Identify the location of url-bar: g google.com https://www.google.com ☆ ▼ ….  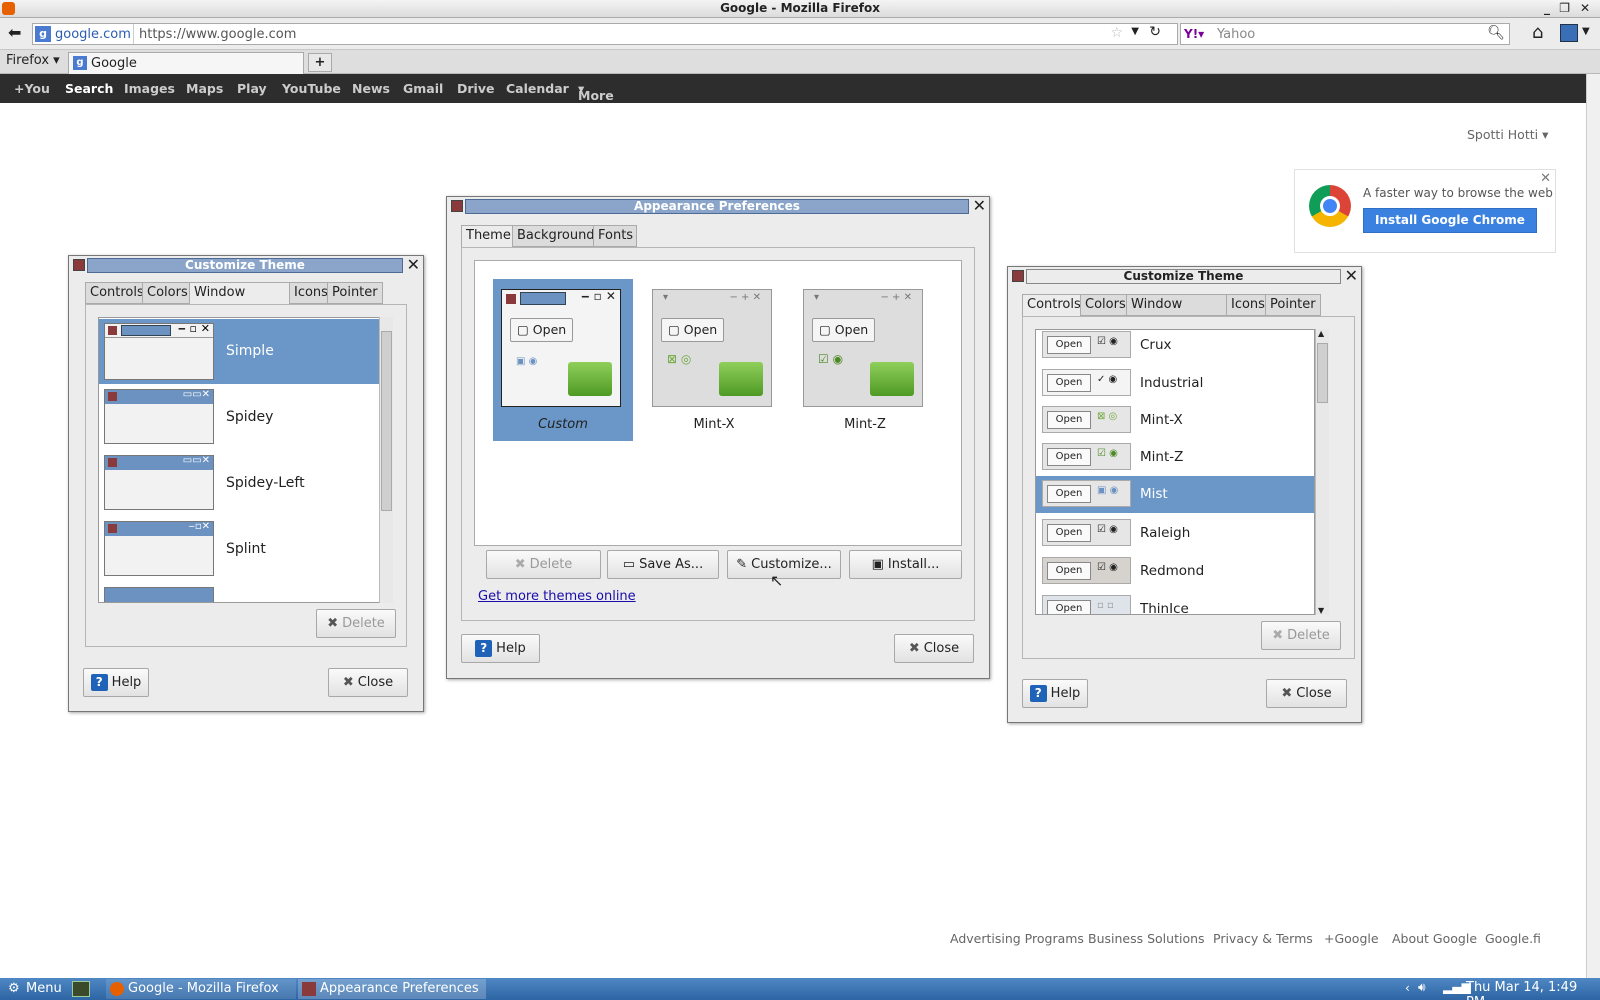
(605, 34).